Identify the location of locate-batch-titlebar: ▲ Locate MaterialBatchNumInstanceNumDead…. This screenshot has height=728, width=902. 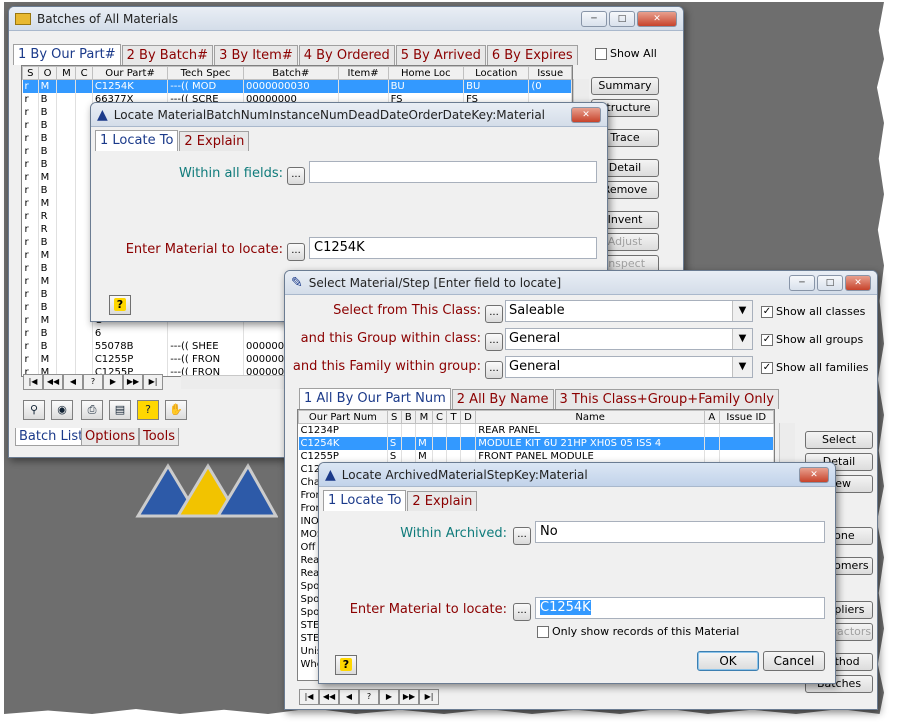
(349, 115).